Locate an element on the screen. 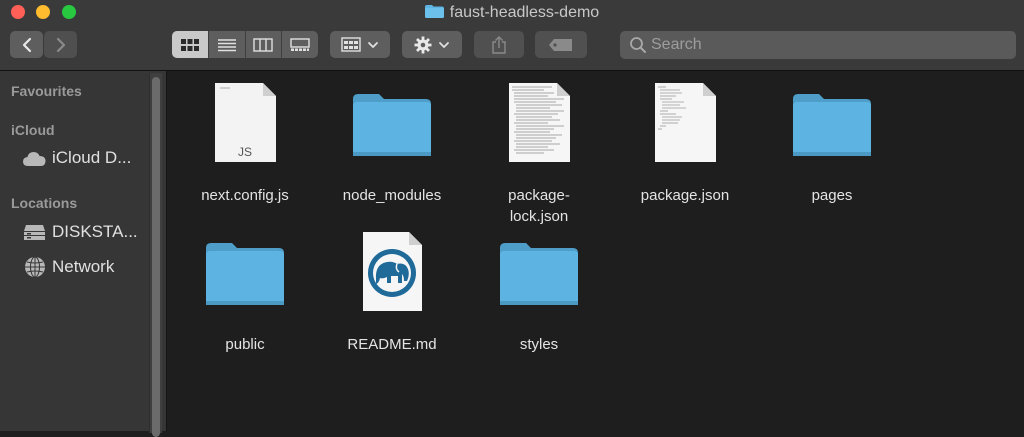  search-icon is located at coordinates (638, 45).